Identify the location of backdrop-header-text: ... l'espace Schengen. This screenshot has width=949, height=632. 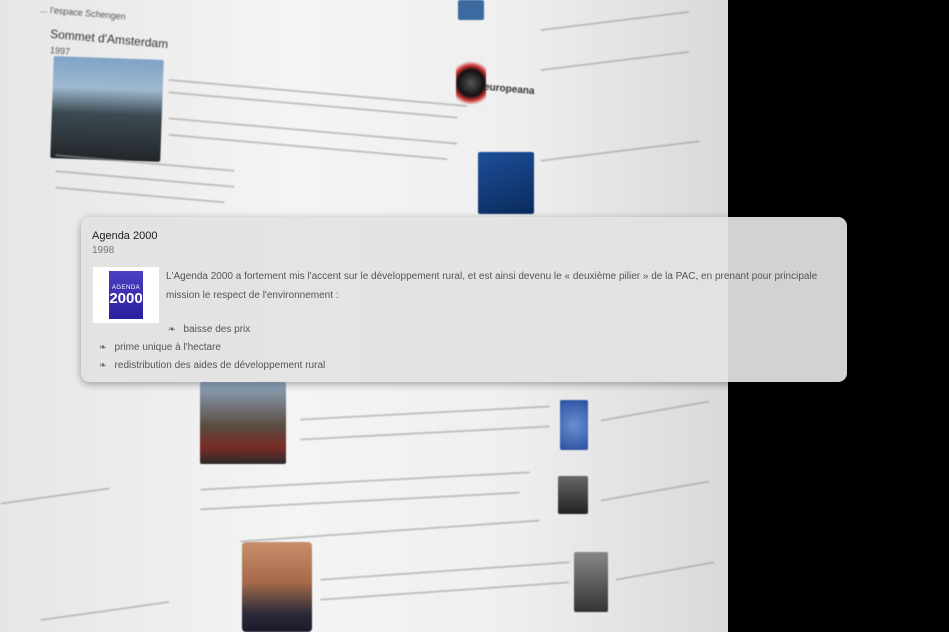
(83, 13).